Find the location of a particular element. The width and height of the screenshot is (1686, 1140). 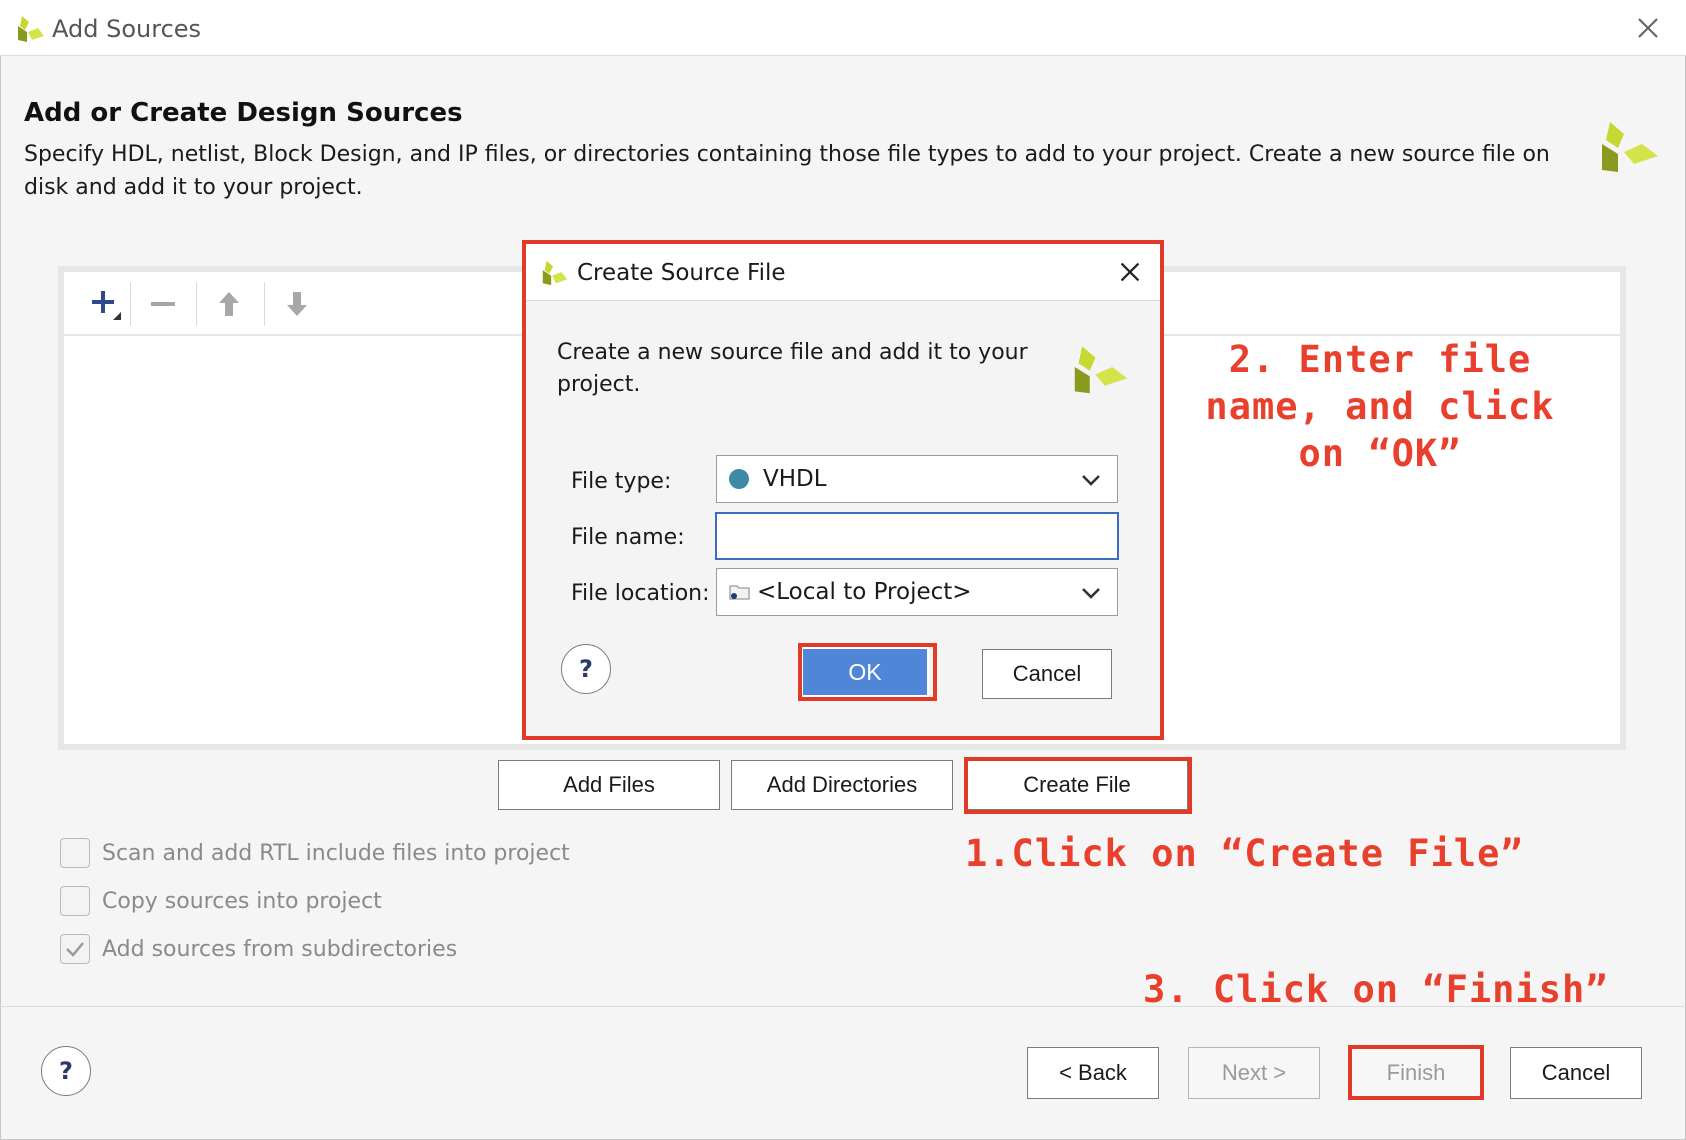

remove-source-button is located at coordinates (163, 304).